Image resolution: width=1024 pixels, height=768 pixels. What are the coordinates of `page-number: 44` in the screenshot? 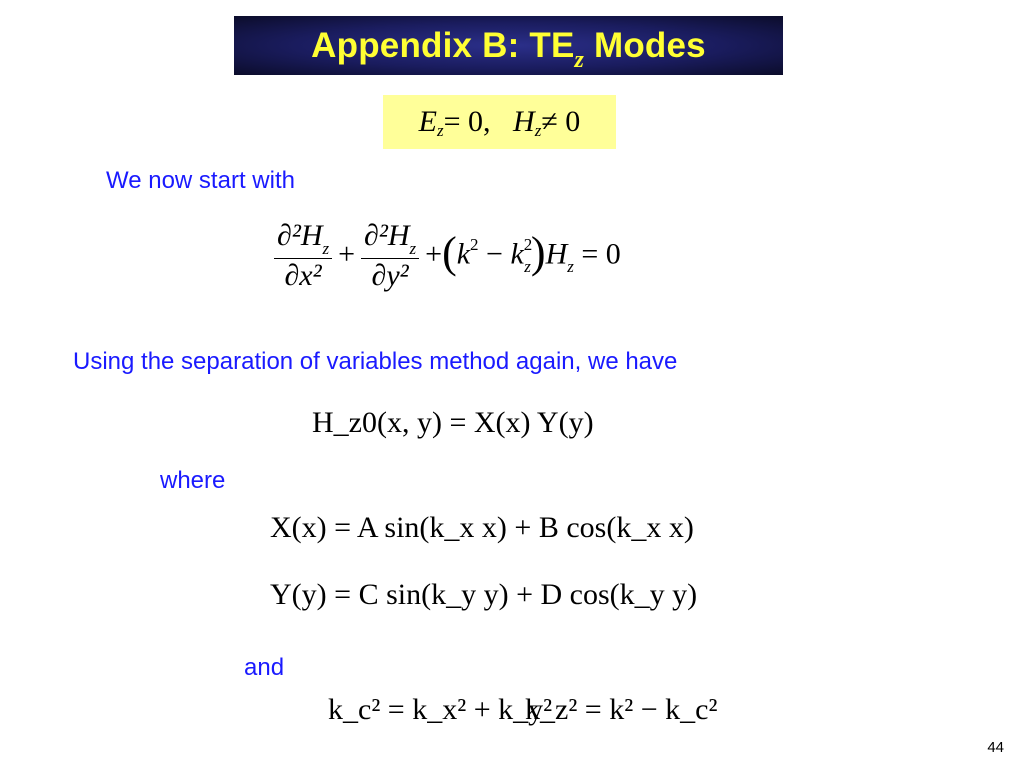 It's located at (995, 747).